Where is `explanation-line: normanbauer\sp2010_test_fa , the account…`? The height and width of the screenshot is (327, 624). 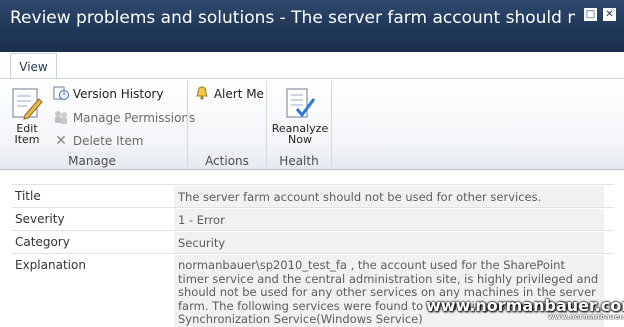 explanation-line: normanbauer\sp2010_test_fa , the account… is located at coordinates (371, 265).